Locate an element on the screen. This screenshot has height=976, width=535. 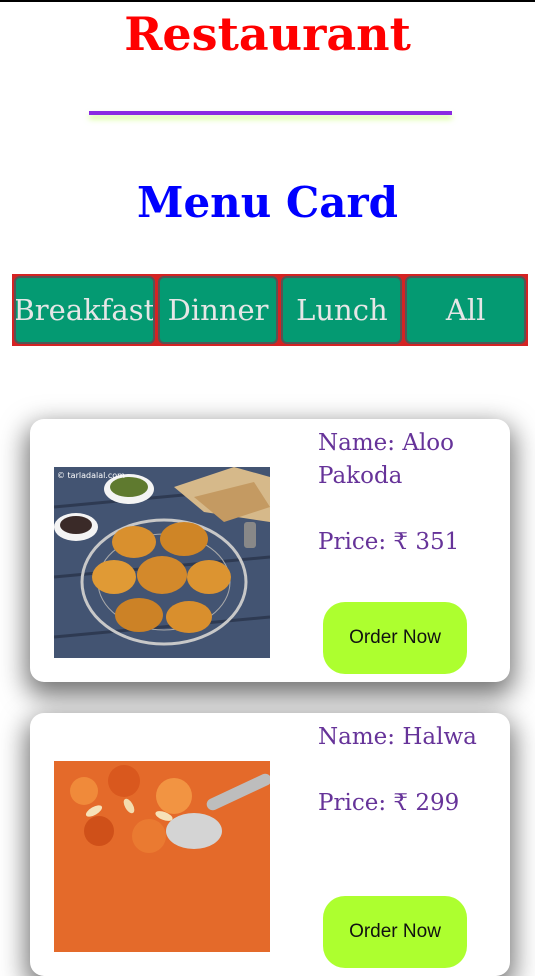
aloo-pakoda-image: © tarladalal.com is located at coordinates (162, 562).